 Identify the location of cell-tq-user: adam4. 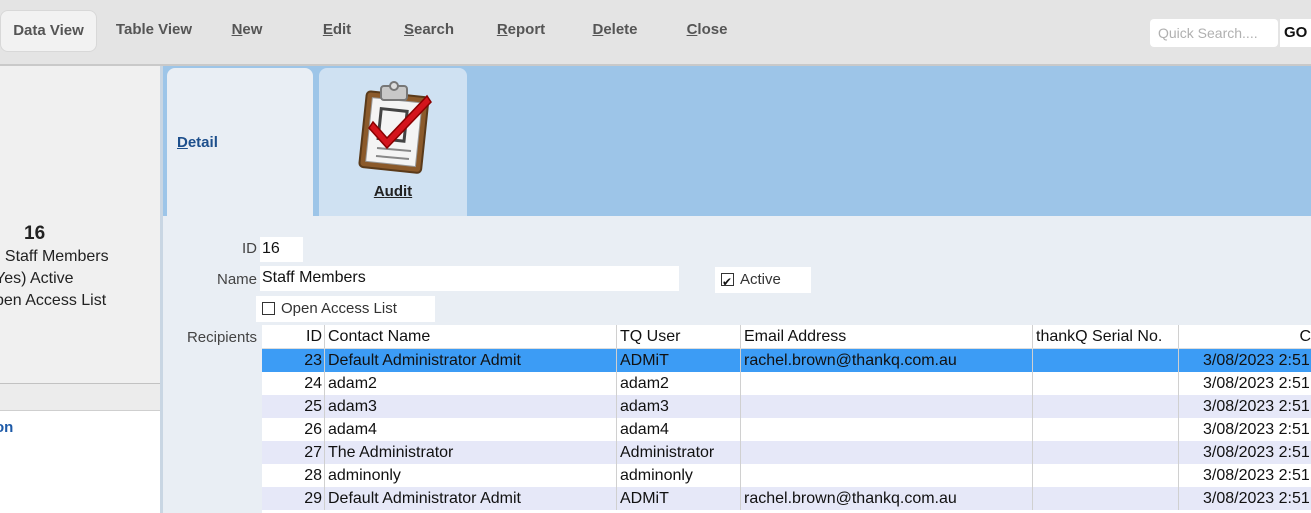
(679, 429).